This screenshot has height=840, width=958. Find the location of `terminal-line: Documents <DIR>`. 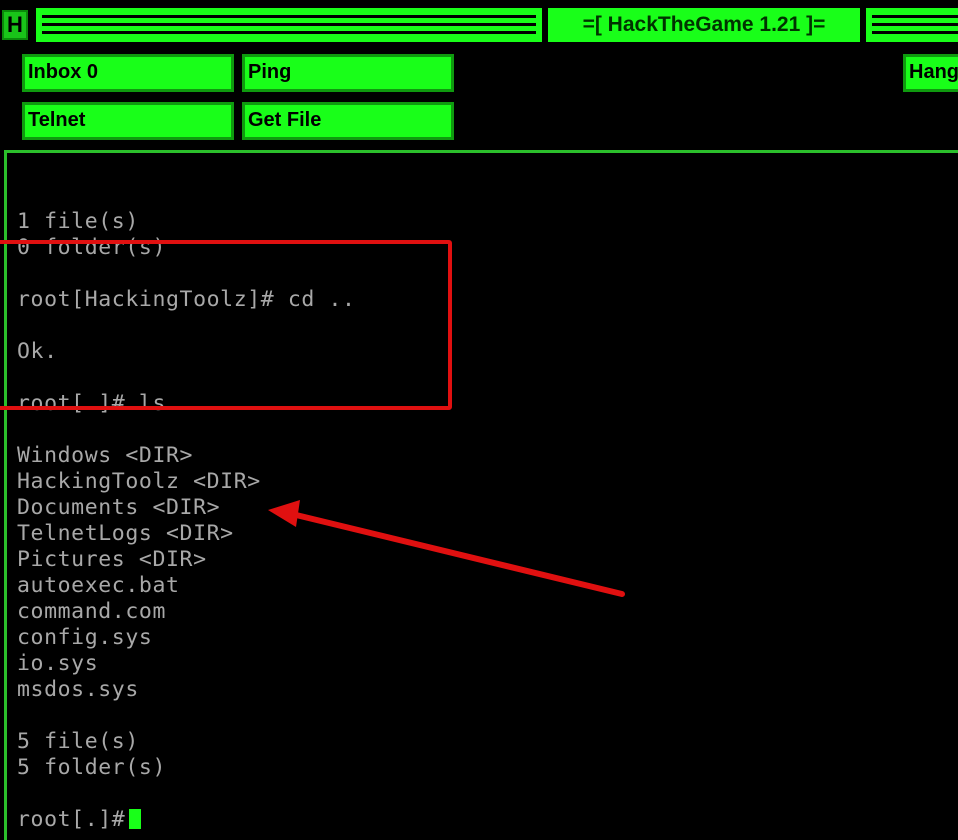

terminal-line: Documents <DIR> is located at coordinates (119, 507).